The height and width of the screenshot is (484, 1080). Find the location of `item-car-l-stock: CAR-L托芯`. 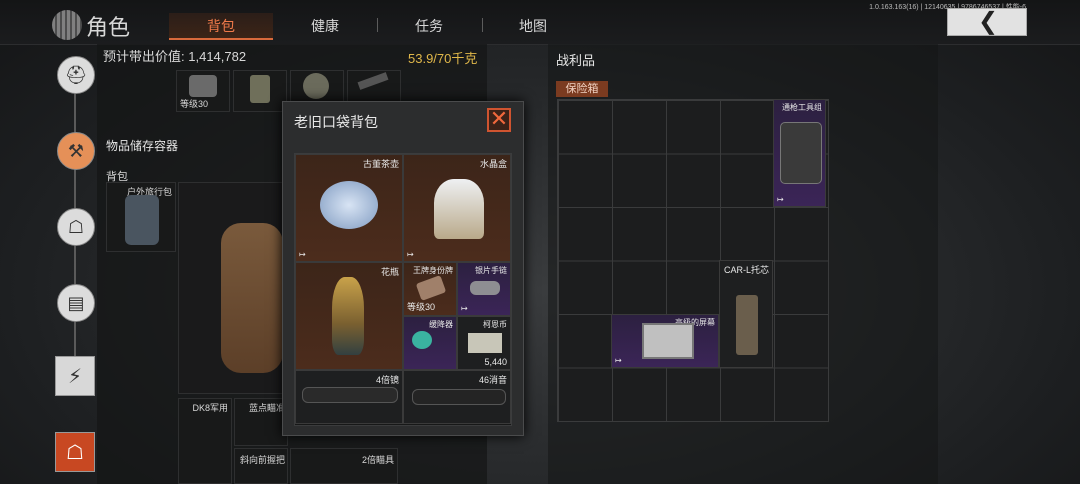

item-car-l-stock: CAR-L托芯 is located at coordinates (746, 314).